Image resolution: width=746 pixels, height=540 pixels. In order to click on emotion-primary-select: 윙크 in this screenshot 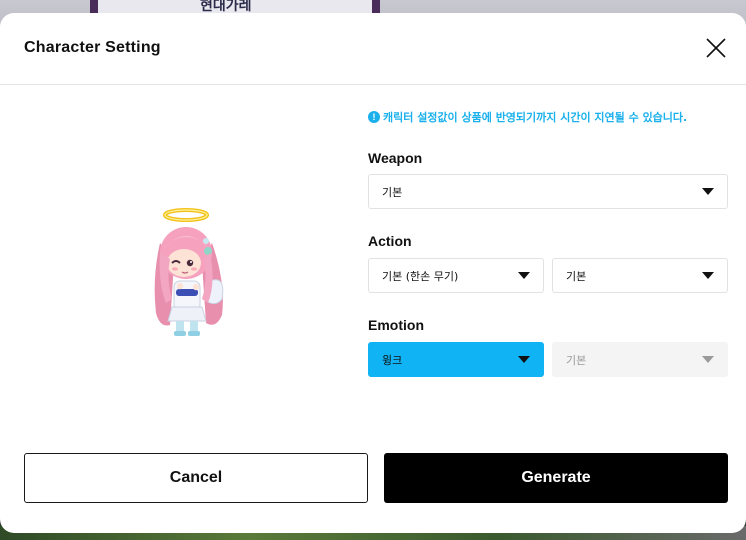, I will do `click(456, 359)`.